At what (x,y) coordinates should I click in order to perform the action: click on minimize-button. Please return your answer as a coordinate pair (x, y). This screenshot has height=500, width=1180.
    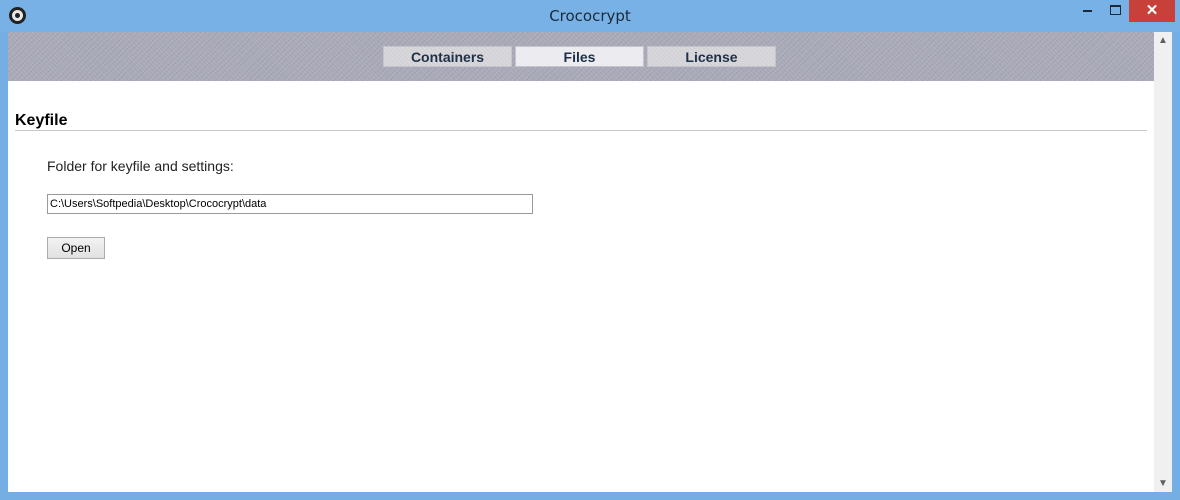
    Looking at the image, I should click on (1087, 11).